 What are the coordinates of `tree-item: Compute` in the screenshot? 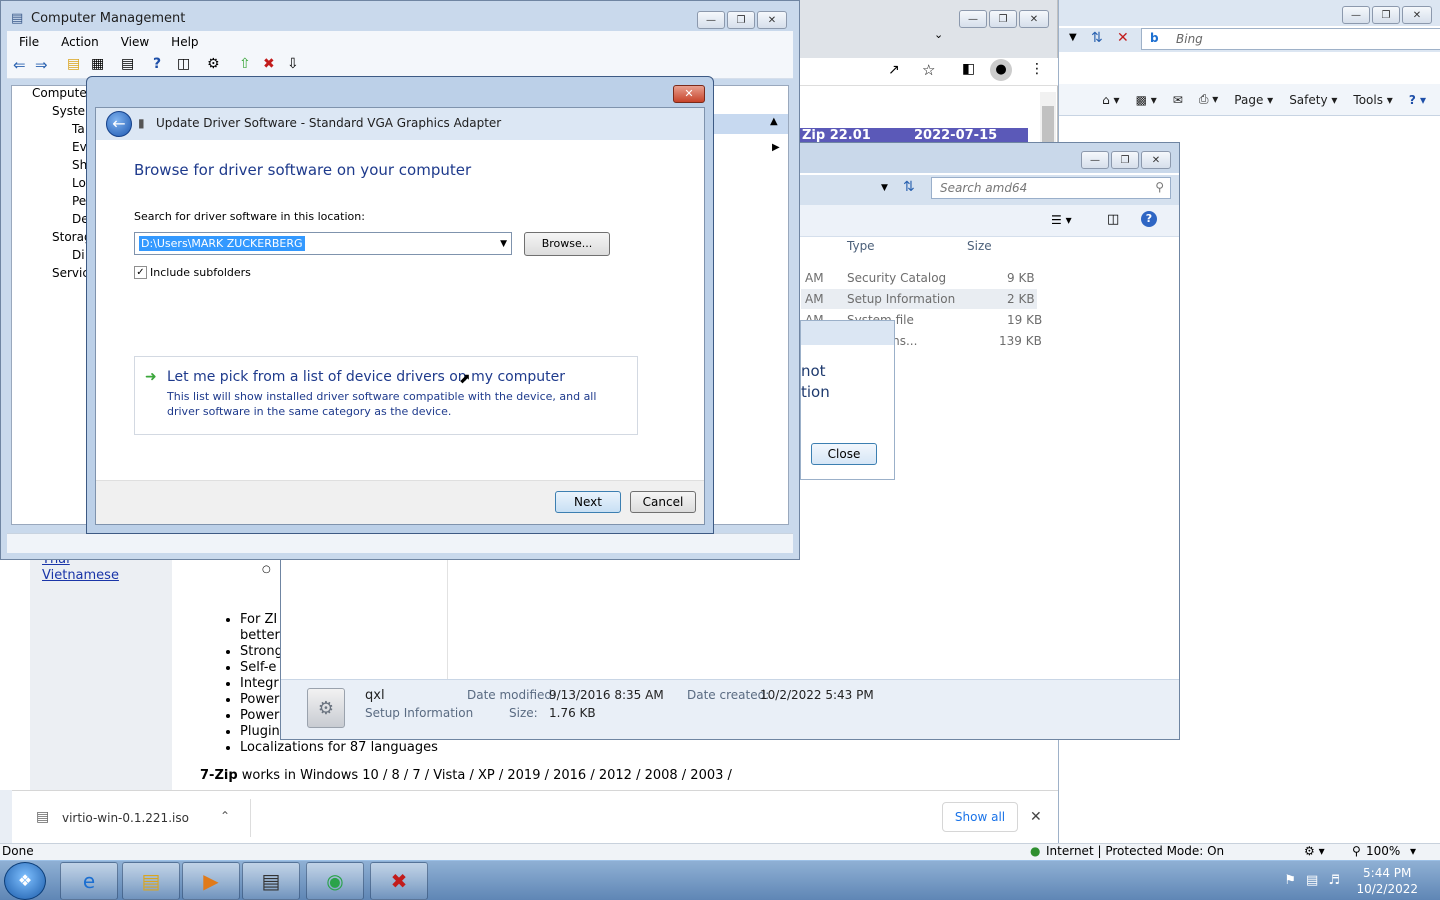 It's located at (50, 95).